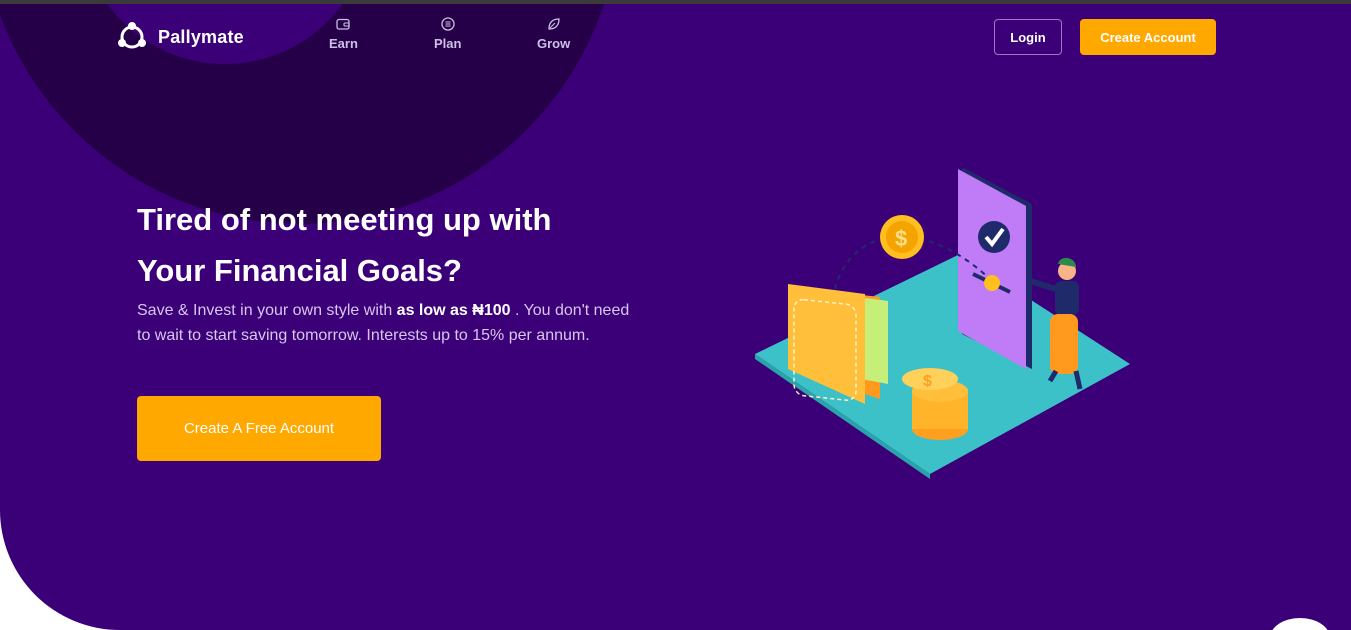  Describe the element at coordinates (201, 36) in the screenshot. I see `brand-name: Pallymate` at that location.